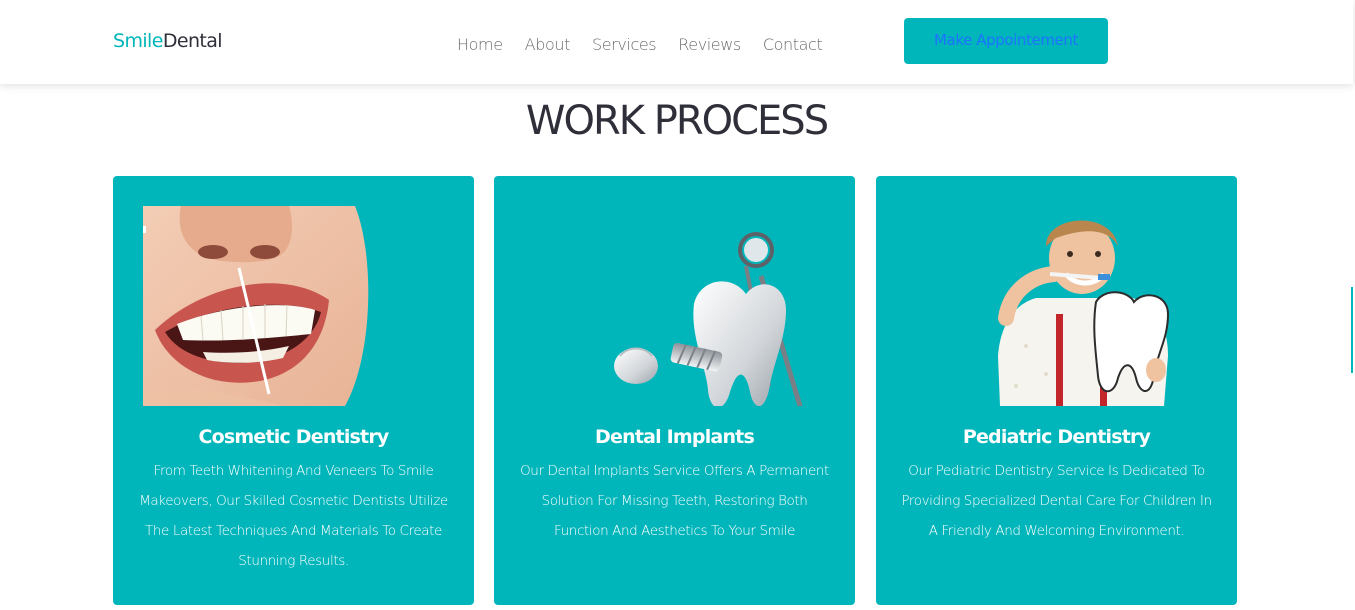 The height and width of the screenshot is (610, 1355). What do you see at coordinates (480, 44) in the screenshot?
I see `nav-home: Home` at bounding box center [480, 44].